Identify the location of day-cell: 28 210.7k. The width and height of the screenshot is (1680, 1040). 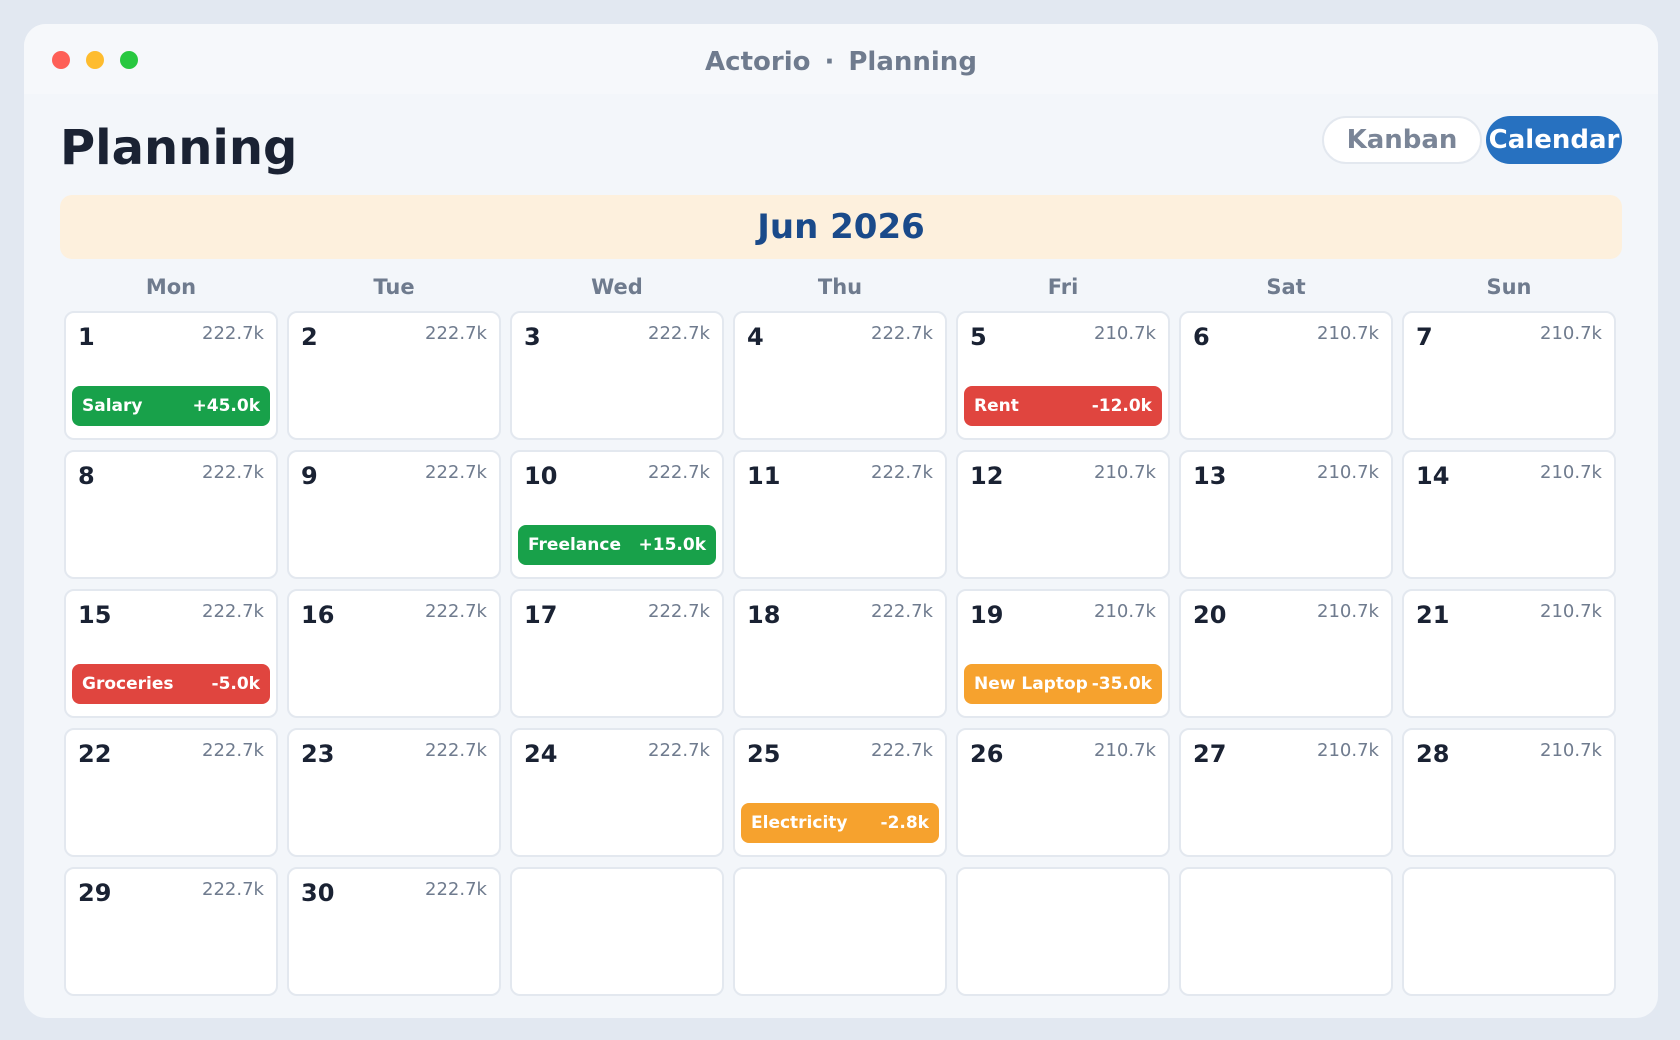
(1509, 792).